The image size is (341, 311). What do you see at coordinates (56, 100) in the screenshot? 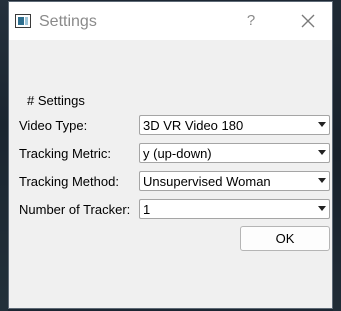
I see `section-heading: # Settings` at bounding box center [56, 100].